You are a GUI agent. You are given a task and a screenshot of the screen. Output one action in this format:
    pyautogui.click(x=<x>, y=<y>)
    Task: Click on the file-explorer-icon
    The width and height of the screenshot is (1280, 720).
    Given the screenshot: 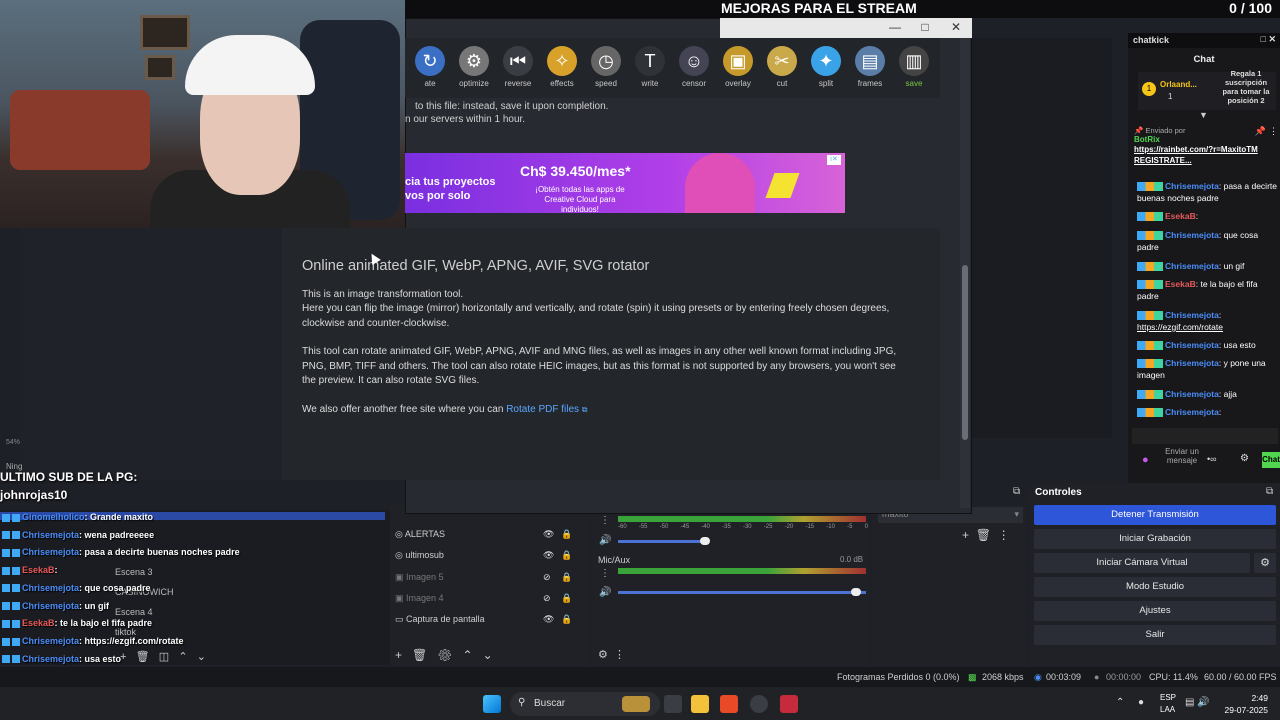 What is the action you would take?
    pyautogui.click(x=700, y=704)
    